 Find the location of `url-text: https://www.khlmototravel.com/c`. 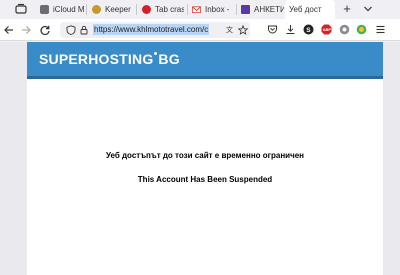

url-text: https://www.khlmototravel.com/c is located at coordinates (151, 29).